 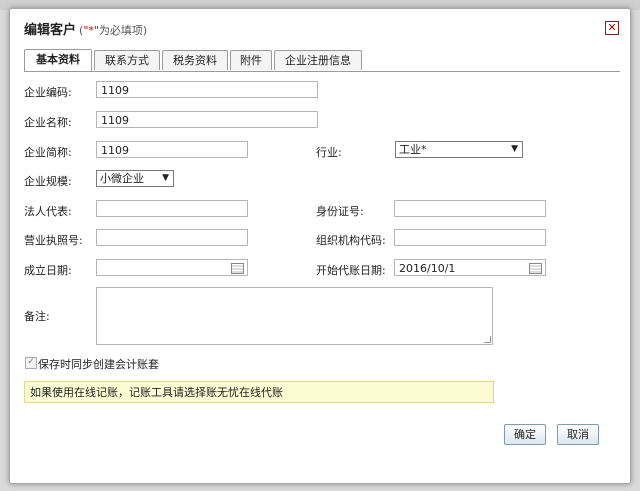 I want to click on tab-bar: 基本资料 联系方式 税务资料 附件 企业注册信息, so click(x=322, y=60).